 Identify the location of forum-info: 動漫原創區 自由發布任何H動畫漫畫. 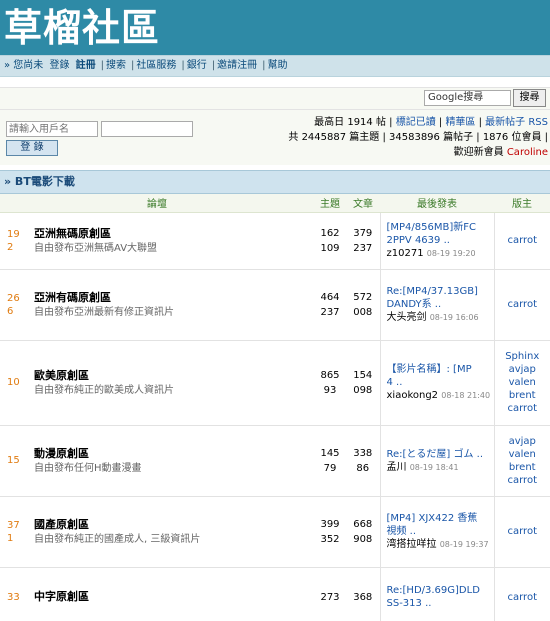
(172, 461).